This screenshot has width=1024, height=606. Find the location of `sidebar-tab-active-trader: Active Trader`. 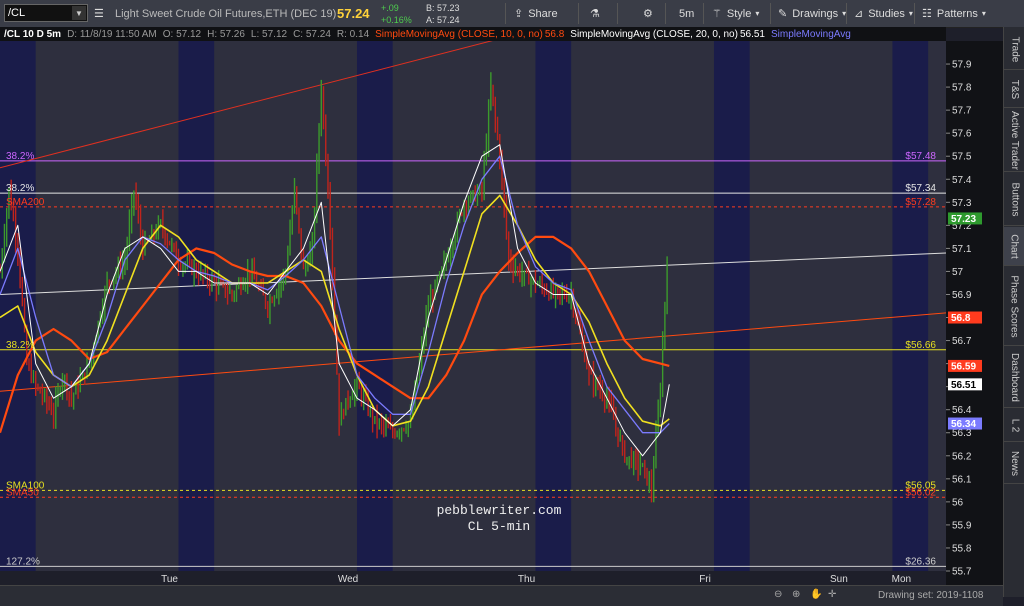

sidebar-tab-active-trader: Active Trader is located at coordinates (1014, 140).